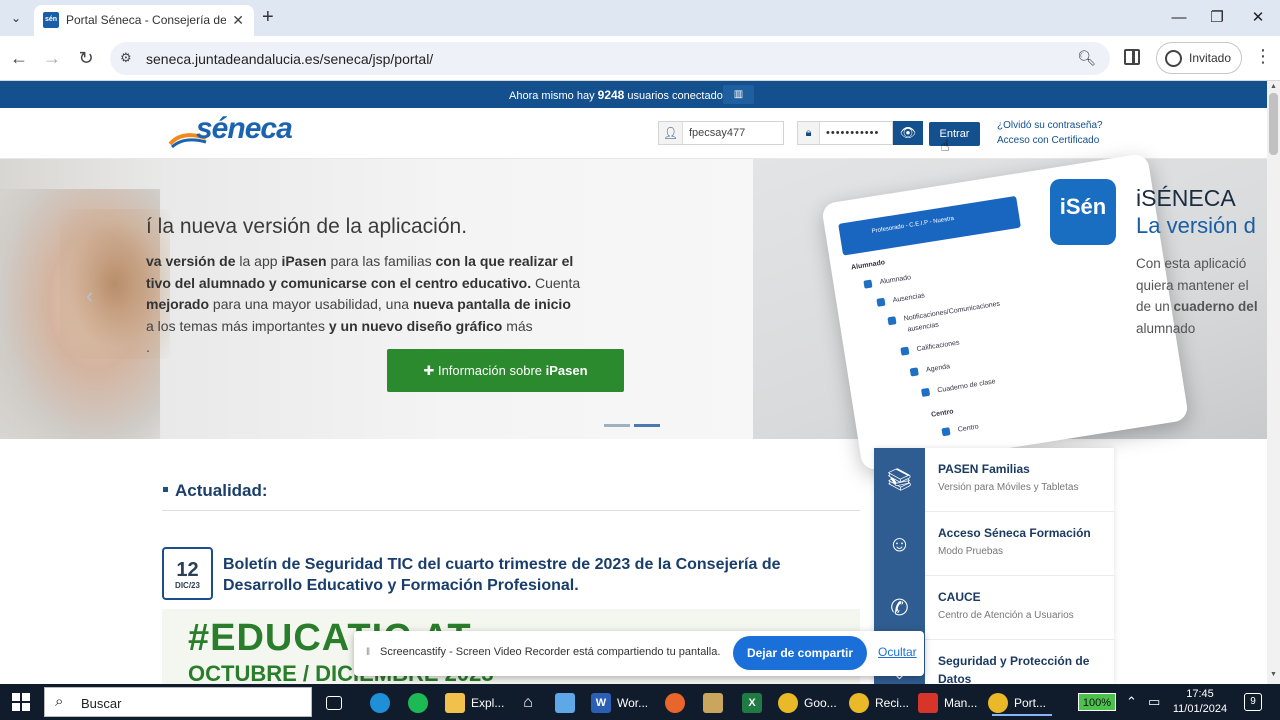  What do you see at coordinates (923, 327) in the screenshot?
I see `tablet-menu-item: ausencias` at bounding box center [923, 327].